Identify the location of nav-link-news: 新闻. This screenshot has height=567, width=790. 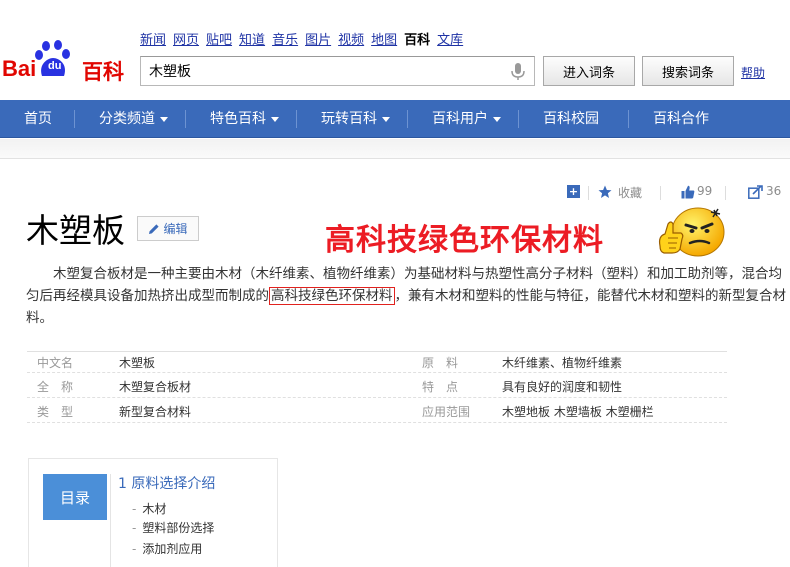
(153, 38).